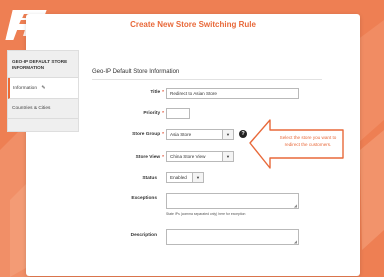 This screenshot has height=277, width=384. Describe the element at coordinates (31, 108) in the screenshot. I see `sidebar-item-label: Countries & Cities` at that location.